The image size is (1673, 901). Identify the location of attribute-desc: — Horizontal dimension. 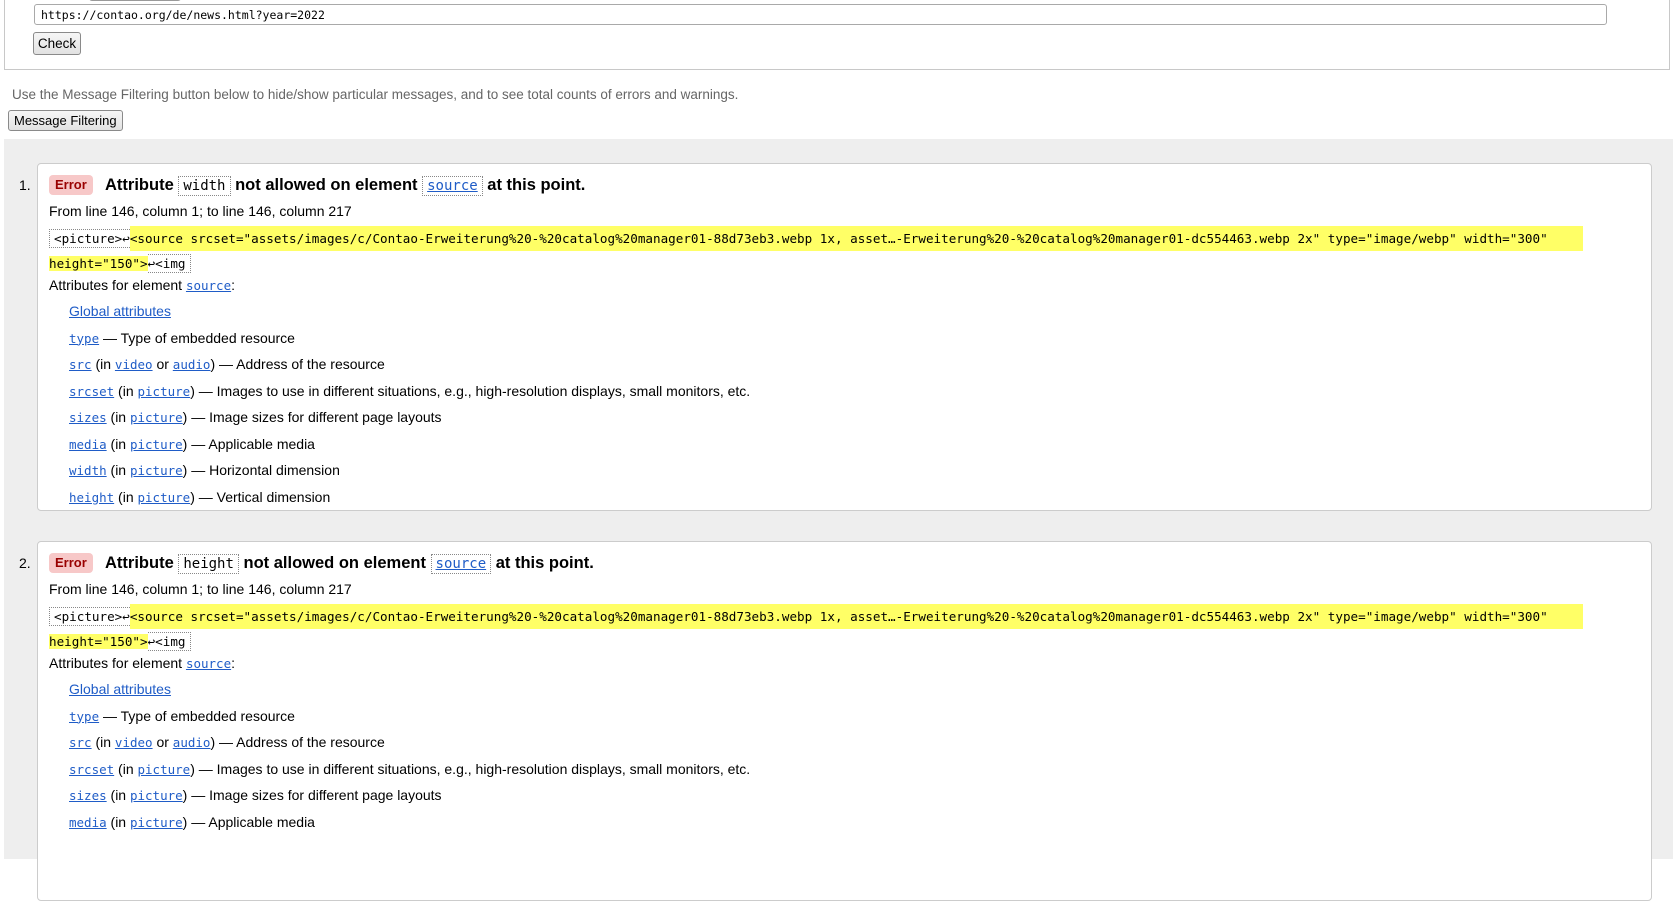
(265, 470).